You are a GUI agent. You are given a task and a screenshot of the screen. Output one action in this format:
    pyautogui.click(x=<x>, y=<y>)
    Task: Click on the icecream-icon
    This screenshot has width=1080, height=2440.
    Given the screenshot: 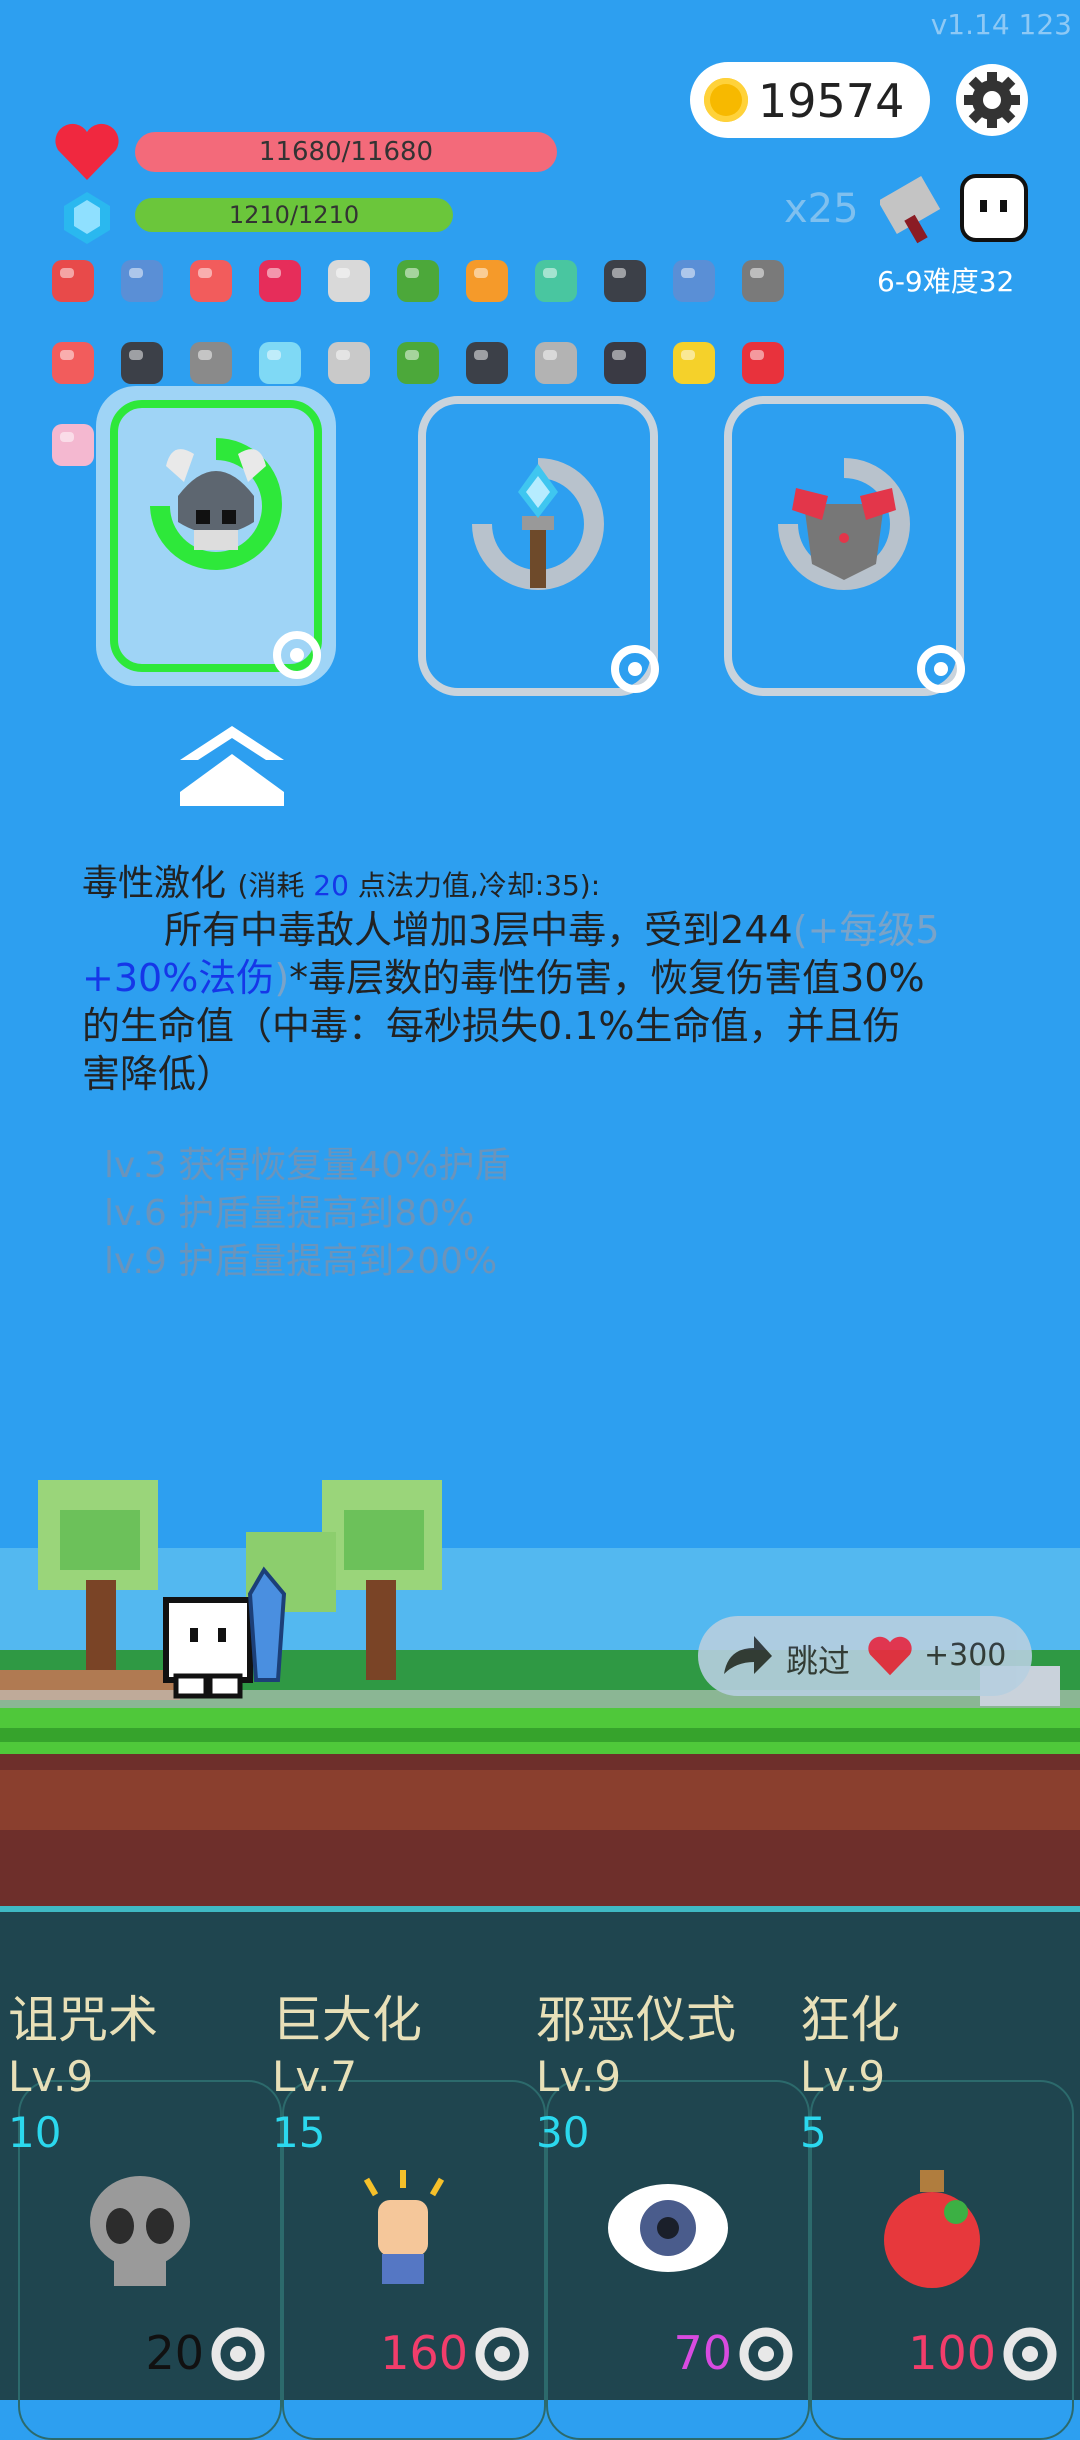 What is the action you would take?
    pyautogui.click(x=73, y=445)
    